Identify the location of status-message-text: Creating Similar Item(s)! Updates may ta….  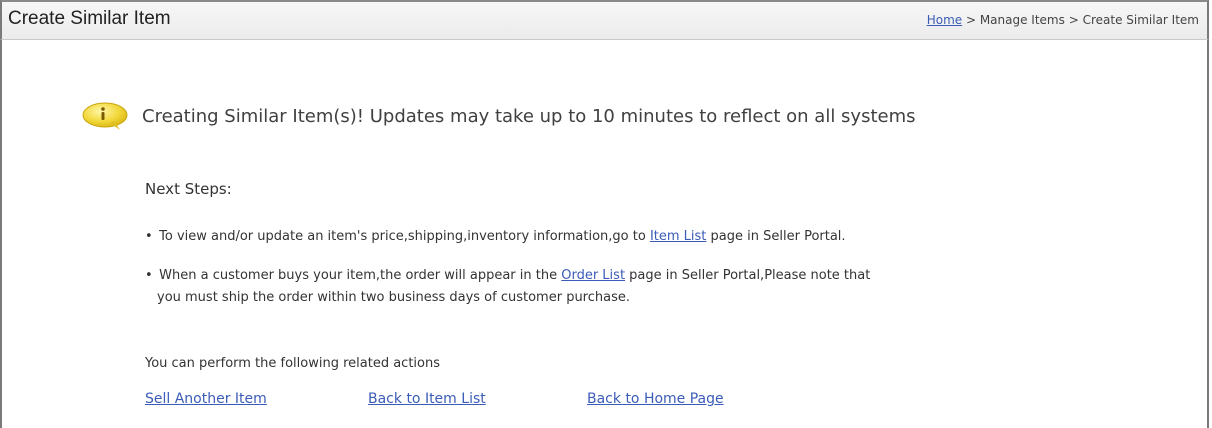
(529, 116).